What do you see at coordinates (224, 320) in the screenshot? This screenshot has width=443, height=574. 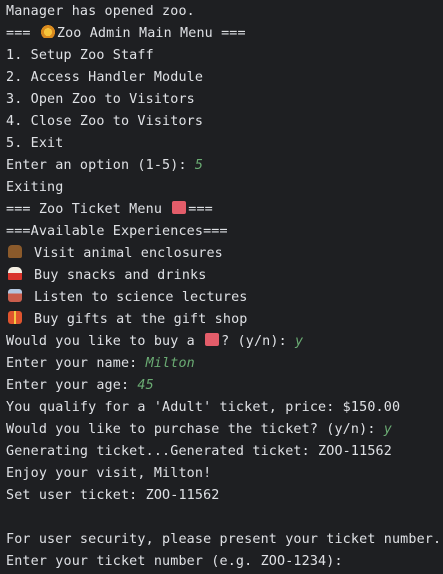 I see `experience-item: Buy gifts at the gift shop` at bounding box center [224, 320].